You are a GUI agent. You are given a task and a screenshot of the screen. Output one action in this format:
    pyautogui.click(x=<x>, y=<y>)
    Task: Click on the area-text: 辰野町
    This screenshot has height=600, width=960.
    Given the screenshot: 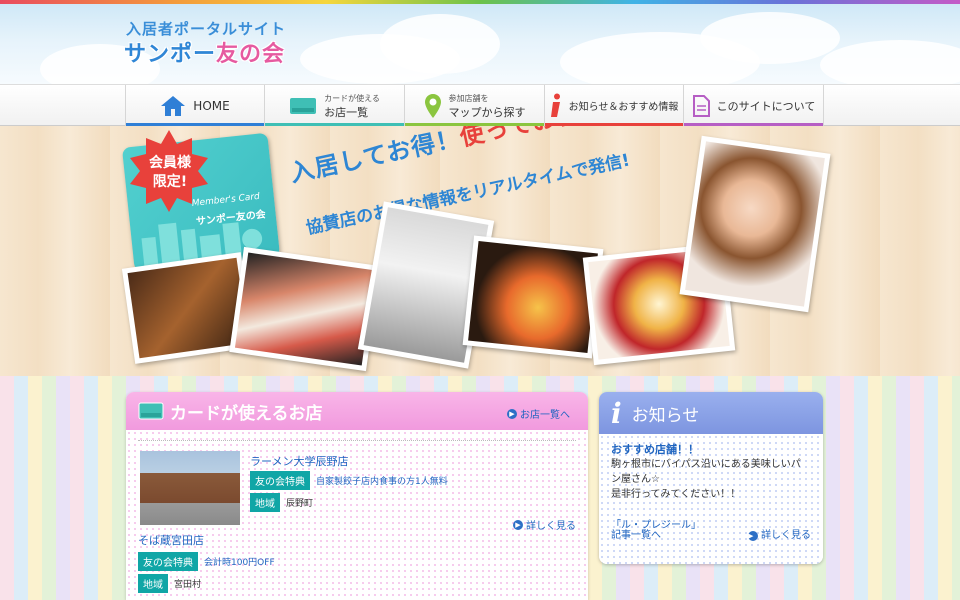 What is the action you would take?
    pyautogui.click(x=300, y=504)
    